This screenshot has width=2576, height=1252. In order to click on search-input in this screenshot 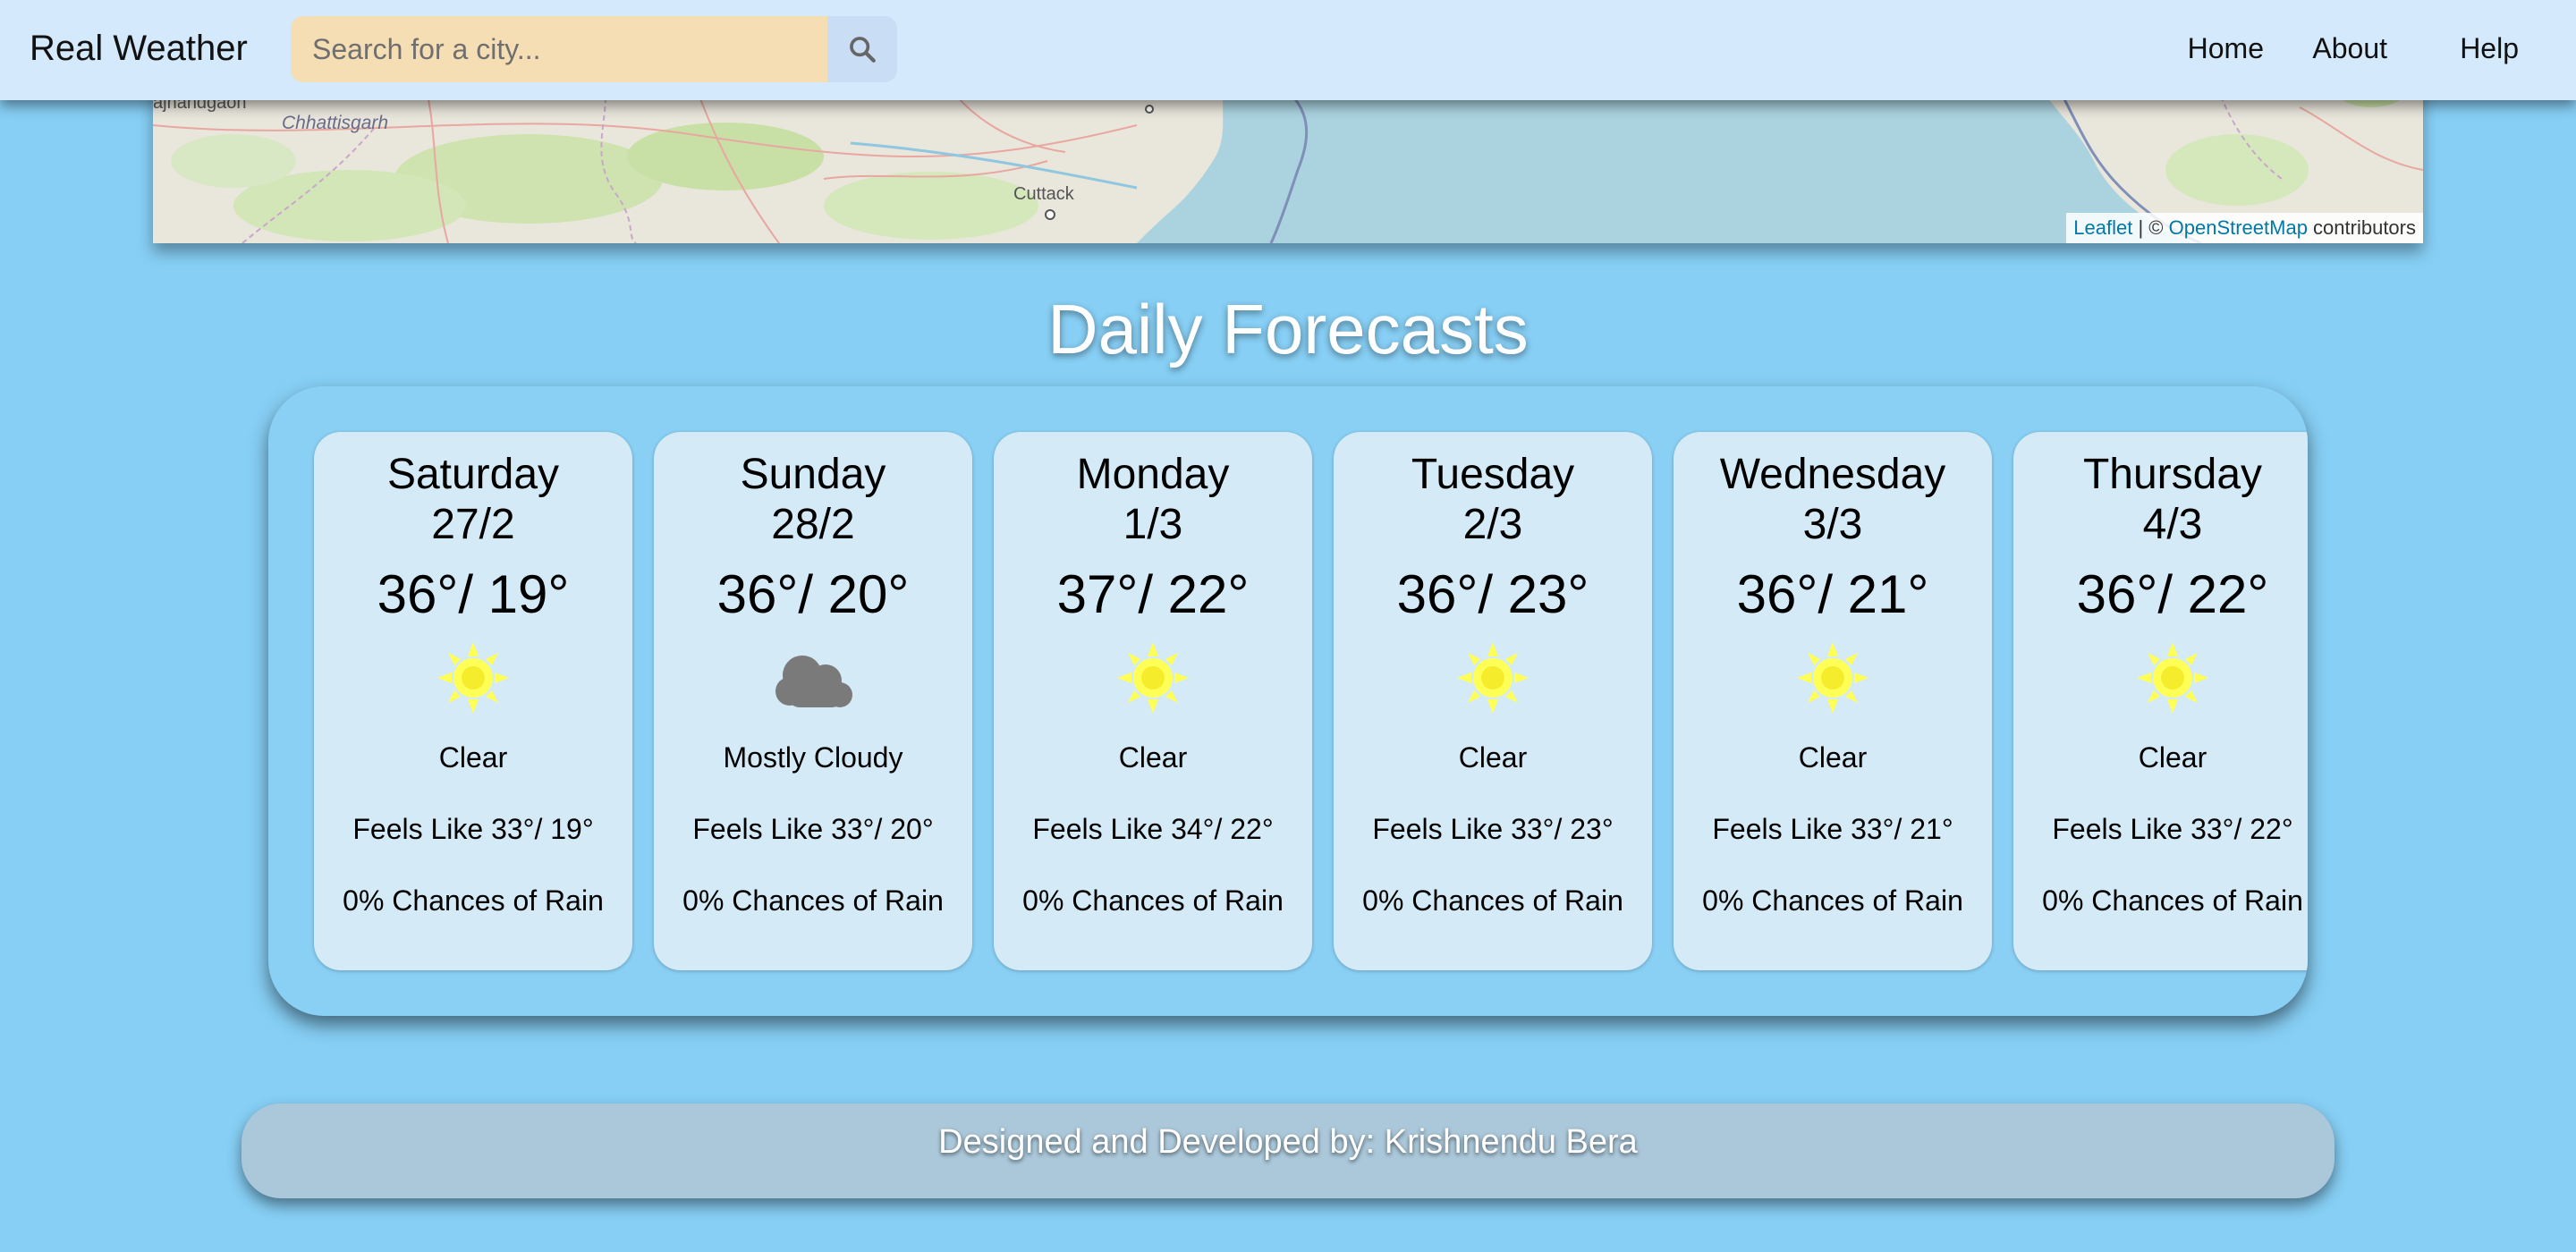, I will do `click(559, 49)`.